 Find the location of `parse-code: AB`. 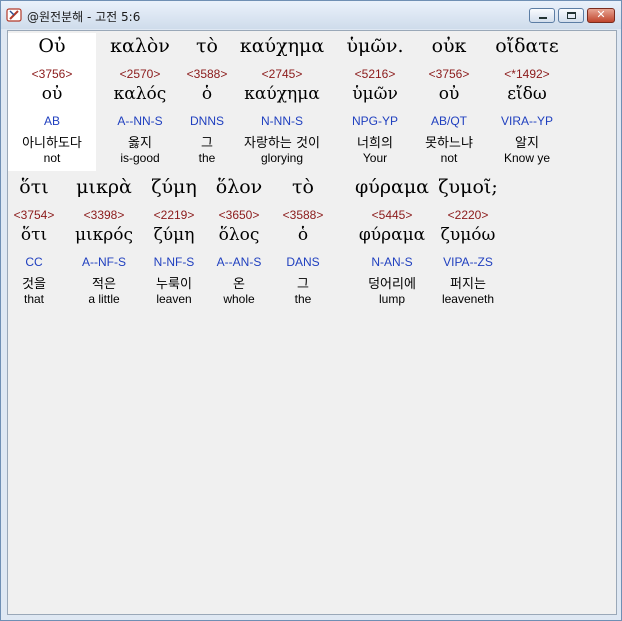

parse-code: AB is located at coordinates (51, 121).